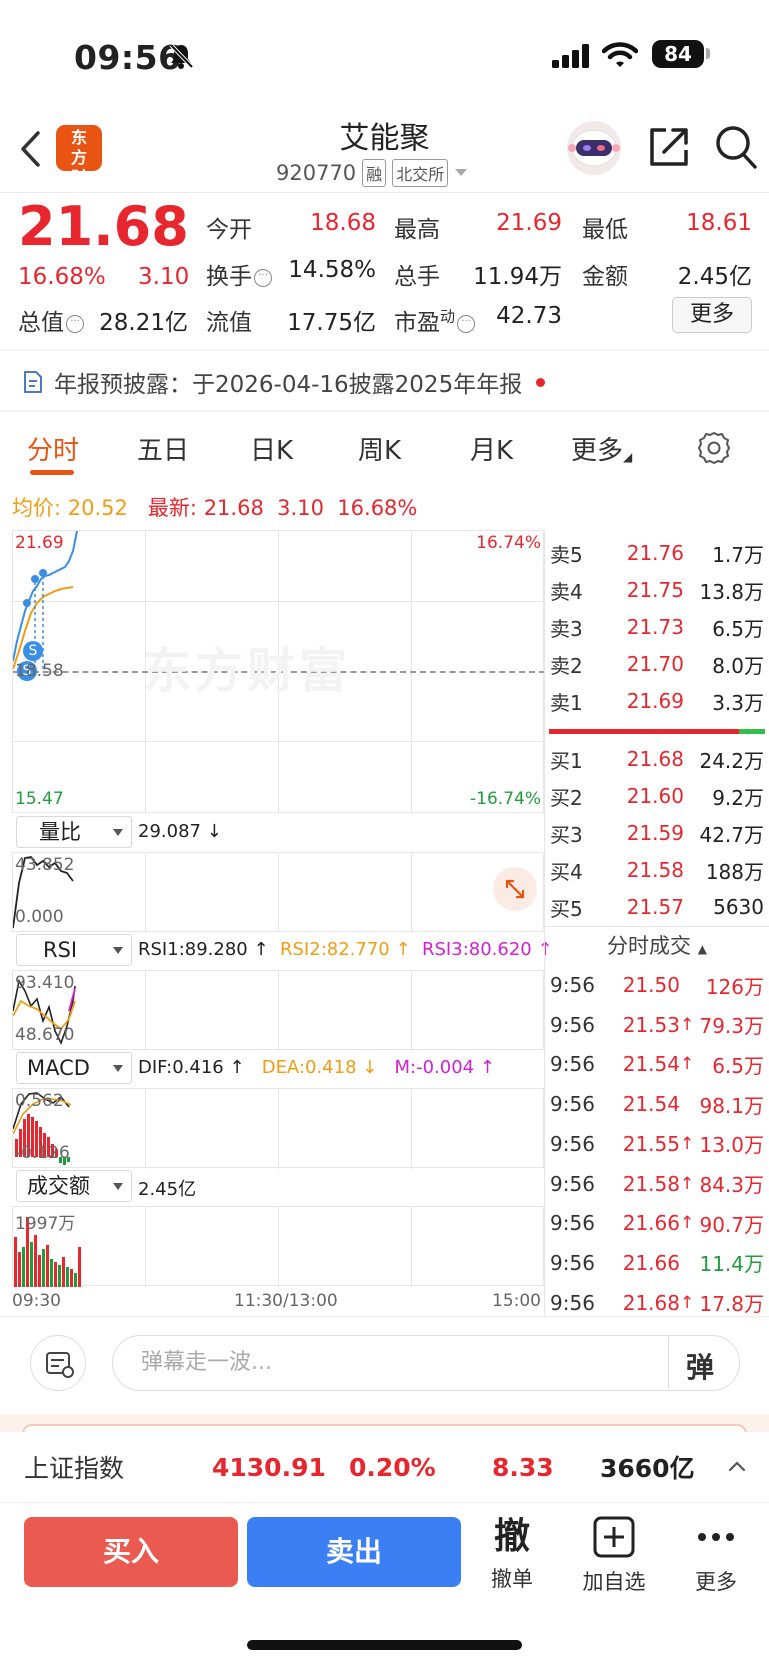  Describe the element at coordinates (657, 590) in the screenshot. I see `ask-4-row: 卖4 21.75 13.8万` at that location.